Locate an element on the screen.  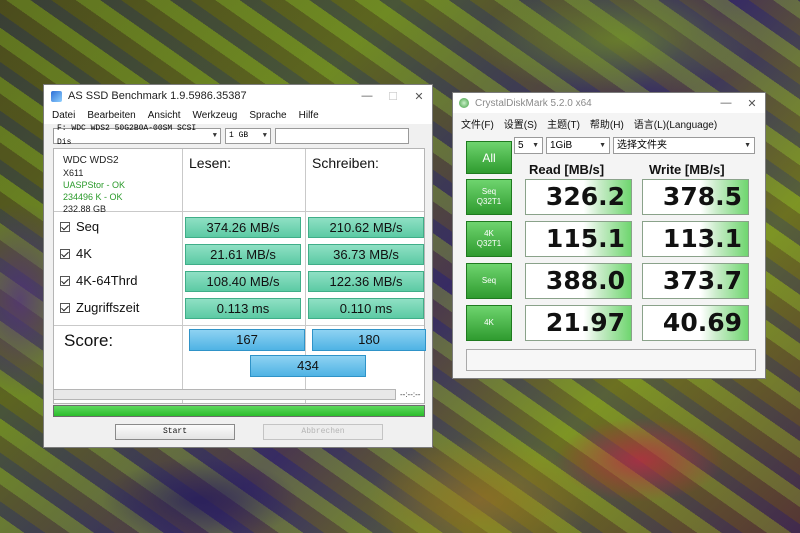
status-box is located at coordinates (342, 136).